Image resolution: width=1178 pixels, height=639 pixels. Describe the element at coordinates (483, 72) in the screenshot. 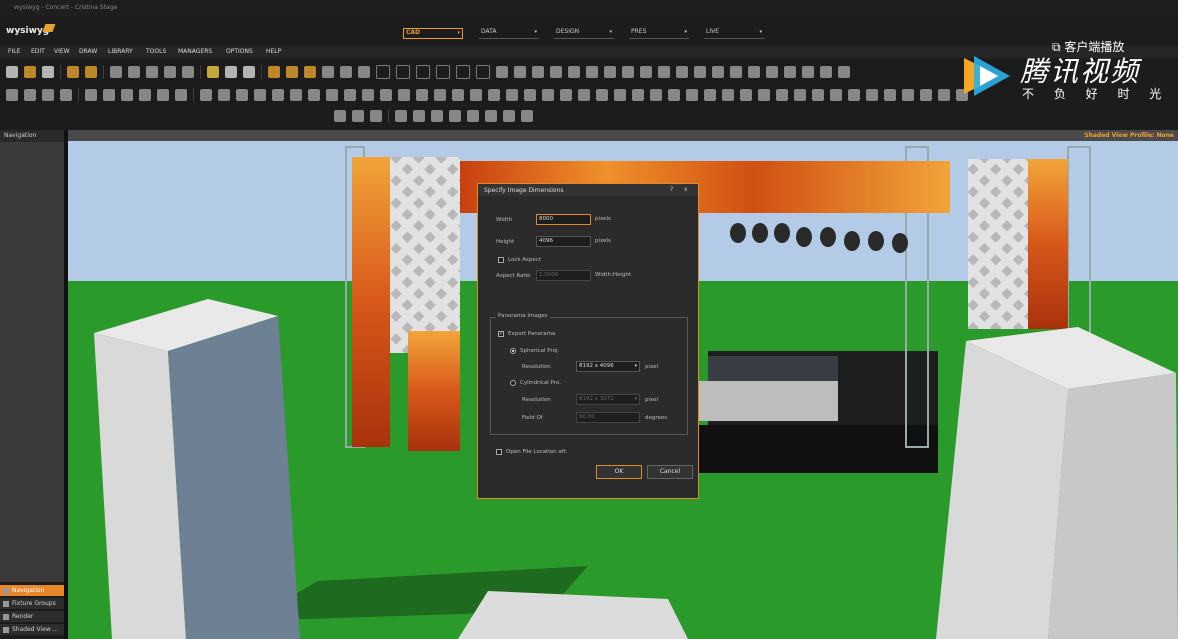

I see `shape-icon` at that location.